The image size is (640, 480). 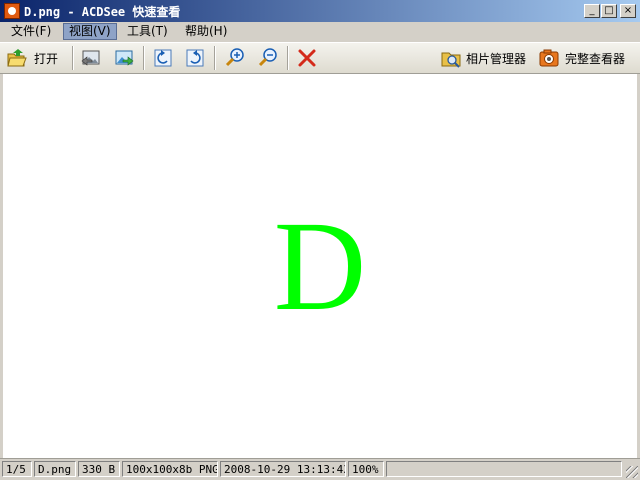 I want to click on previous-image-button, so click(x=91, y=58).